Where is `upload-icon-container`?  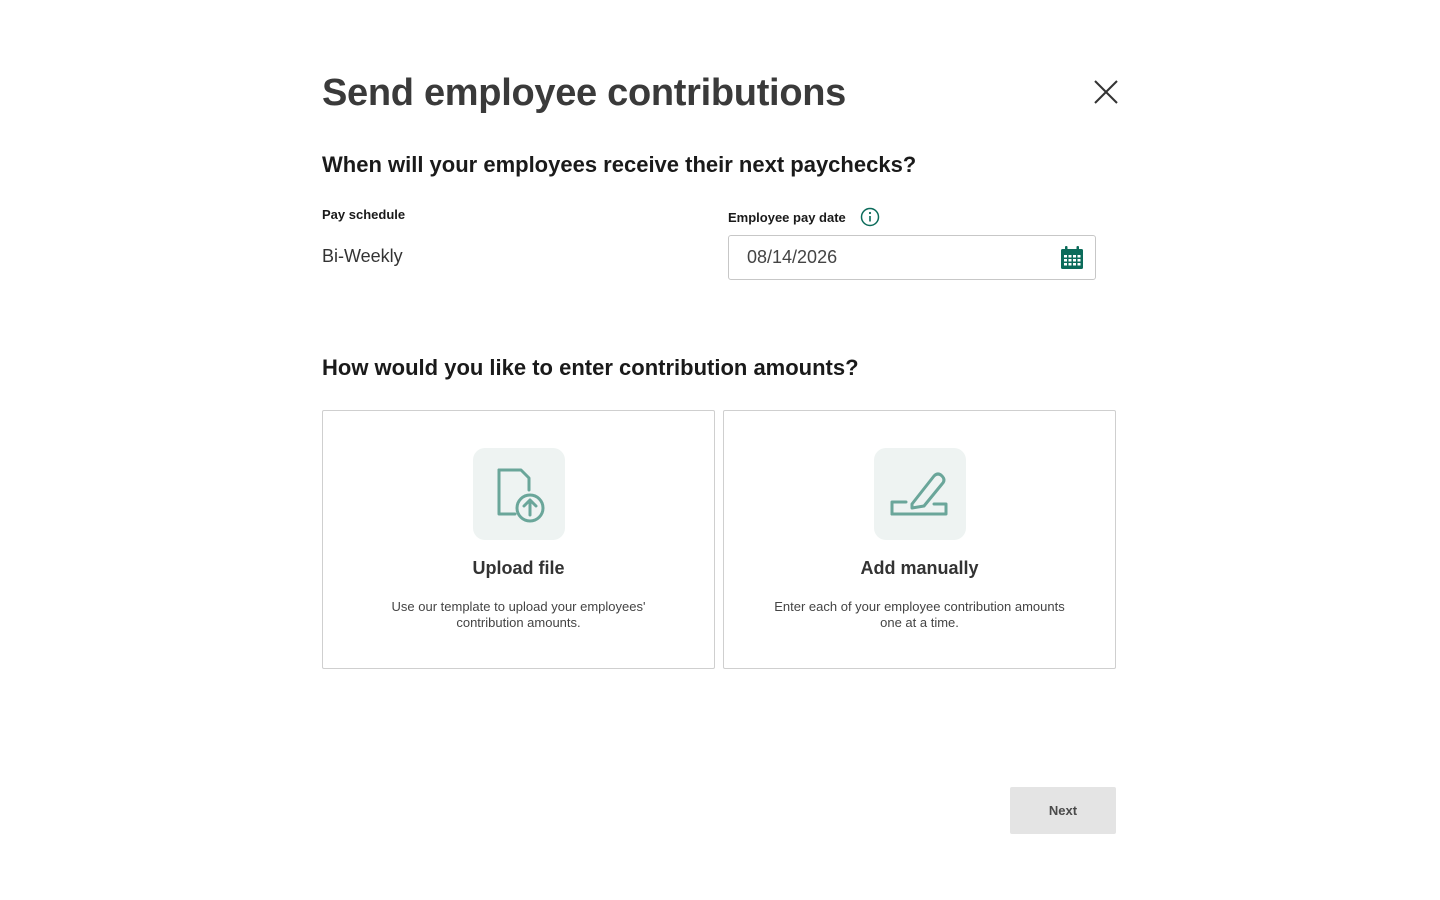 upload-icon-container is located at coordinates (519, 494).